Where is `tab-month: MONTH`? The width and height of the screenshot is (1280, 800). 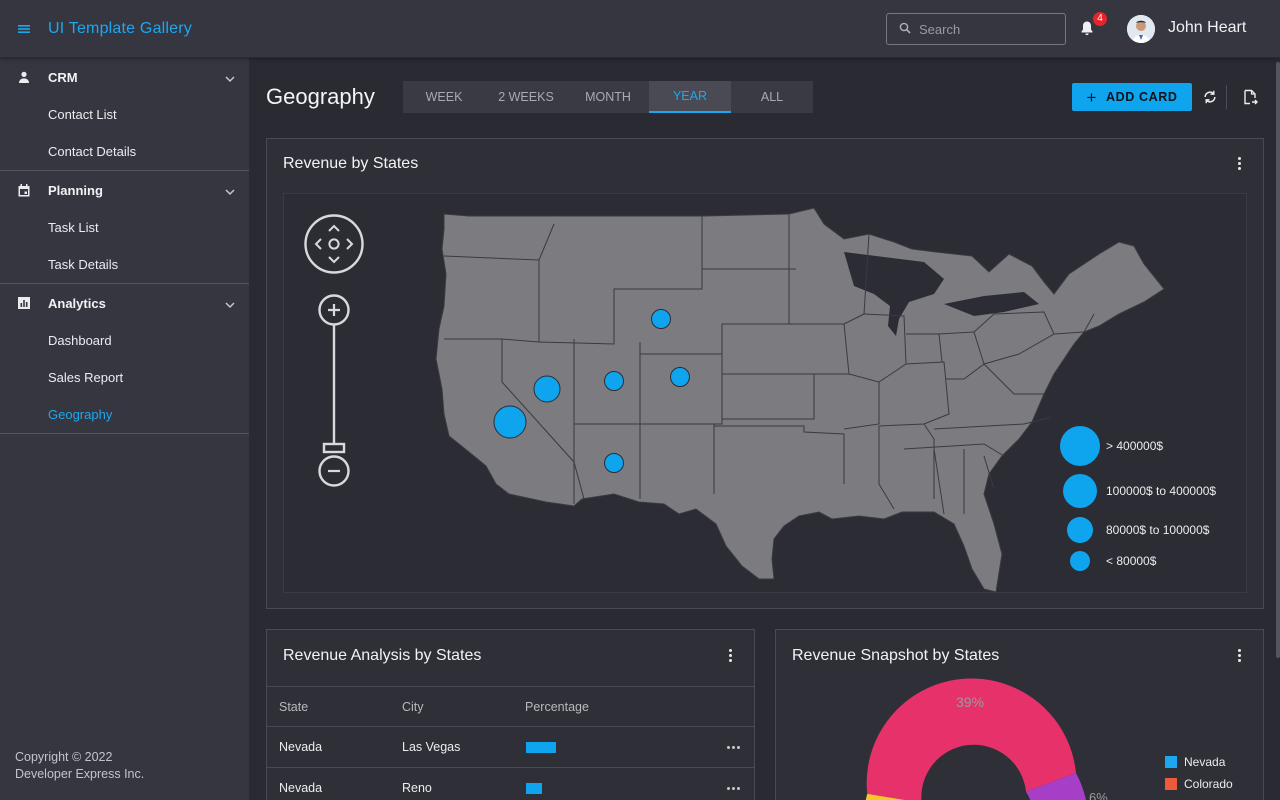 tab-month: MONTH is located at coordinates (608, 97).